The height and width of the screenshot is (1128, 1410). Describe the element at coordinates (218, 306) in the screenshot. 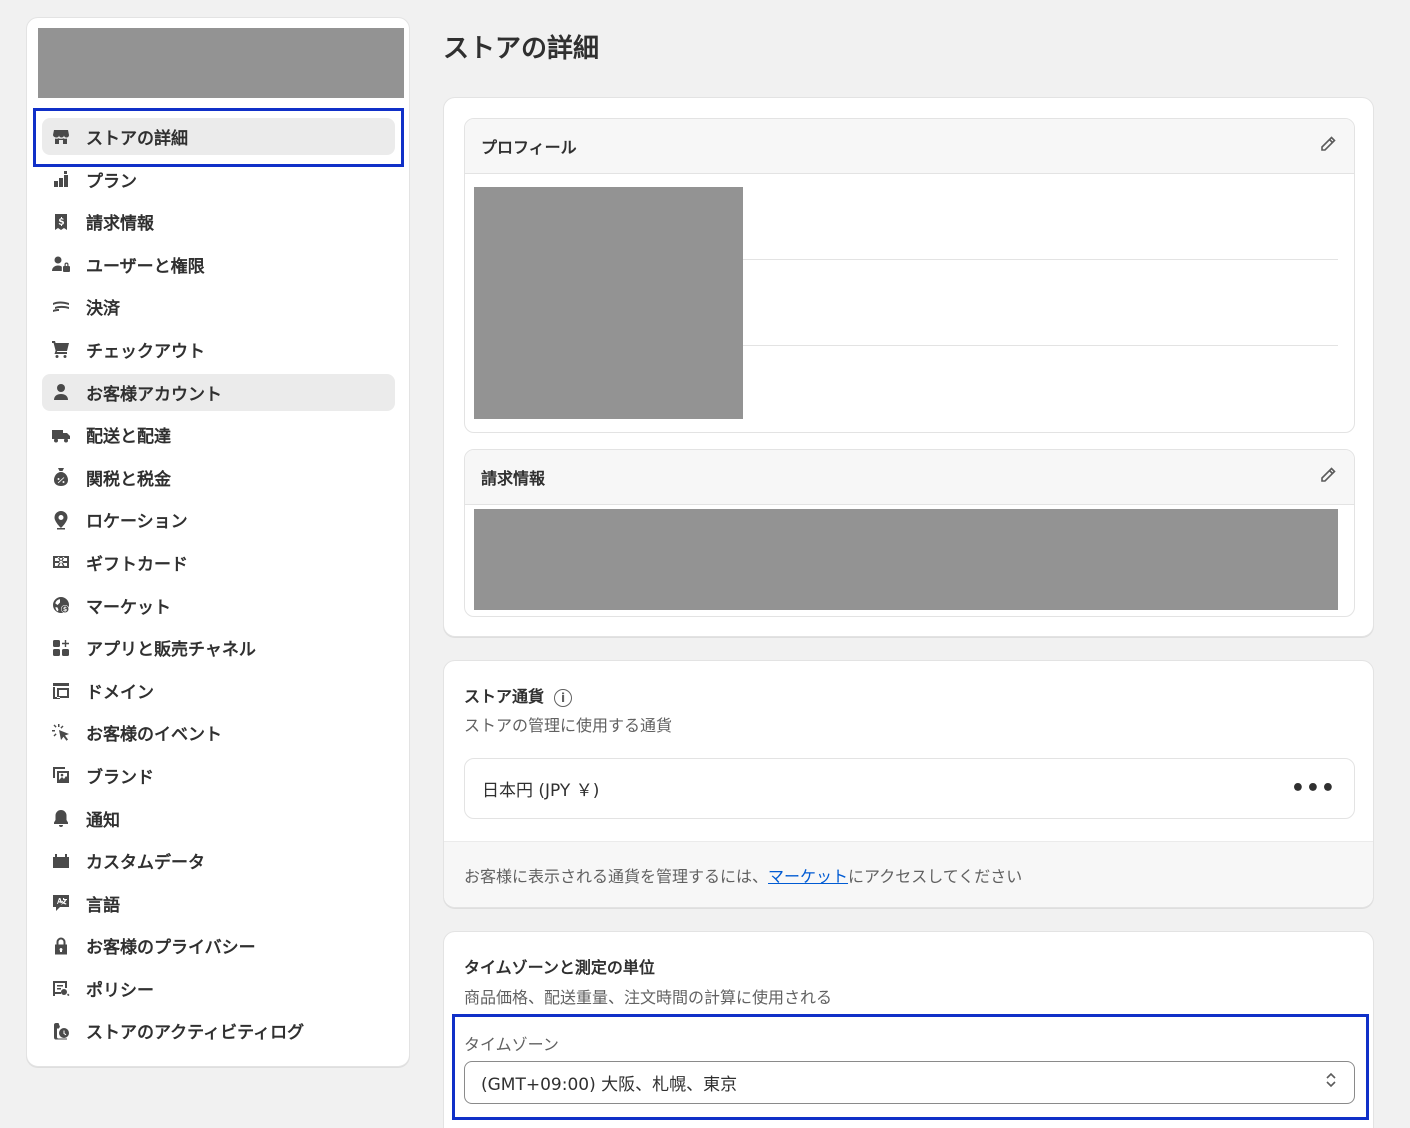

I see `sidebar-item-payments: 決済` at that location.